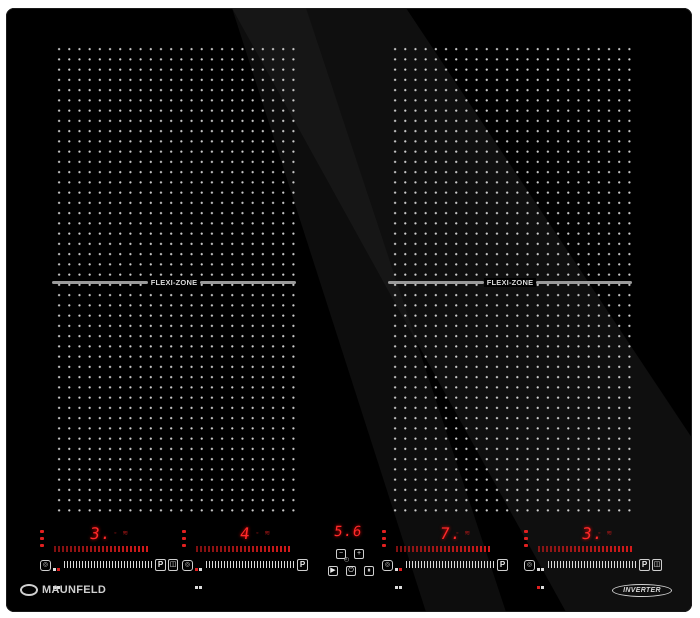 This screenshot has height=618, width=700. Describe the element at coordinates (349, 550) in the screenshot. I see `timer-control: 5.6 − + ◴ ▶ ⏻ ⏸` at that location.